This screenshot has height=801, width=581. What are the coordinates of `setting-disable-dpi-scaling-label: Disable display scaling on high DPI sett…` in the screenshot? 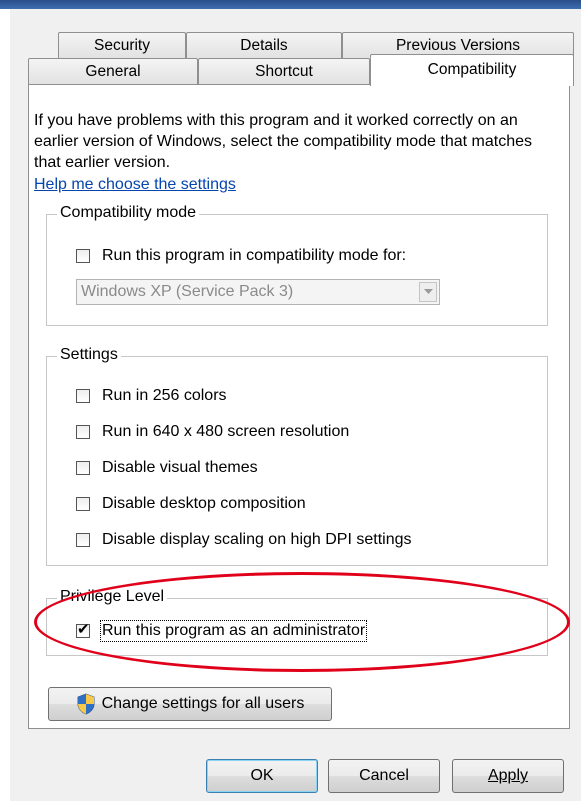 It's located at (257, 539).